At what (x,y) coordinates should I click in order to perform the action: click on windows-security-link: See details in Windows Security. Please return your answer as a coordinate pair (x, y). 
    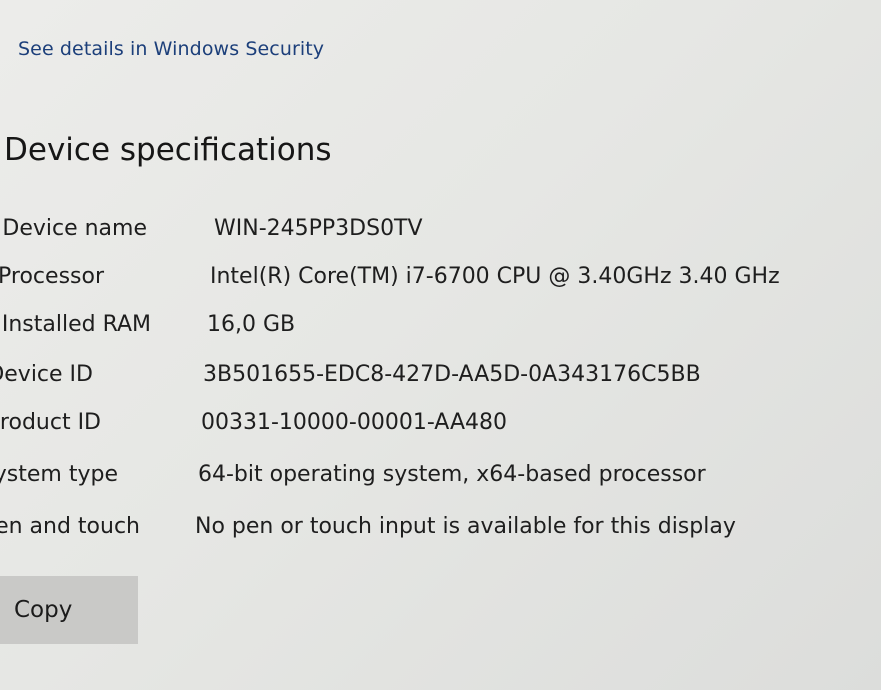
    Looking at the image, I should click on (171, 49).